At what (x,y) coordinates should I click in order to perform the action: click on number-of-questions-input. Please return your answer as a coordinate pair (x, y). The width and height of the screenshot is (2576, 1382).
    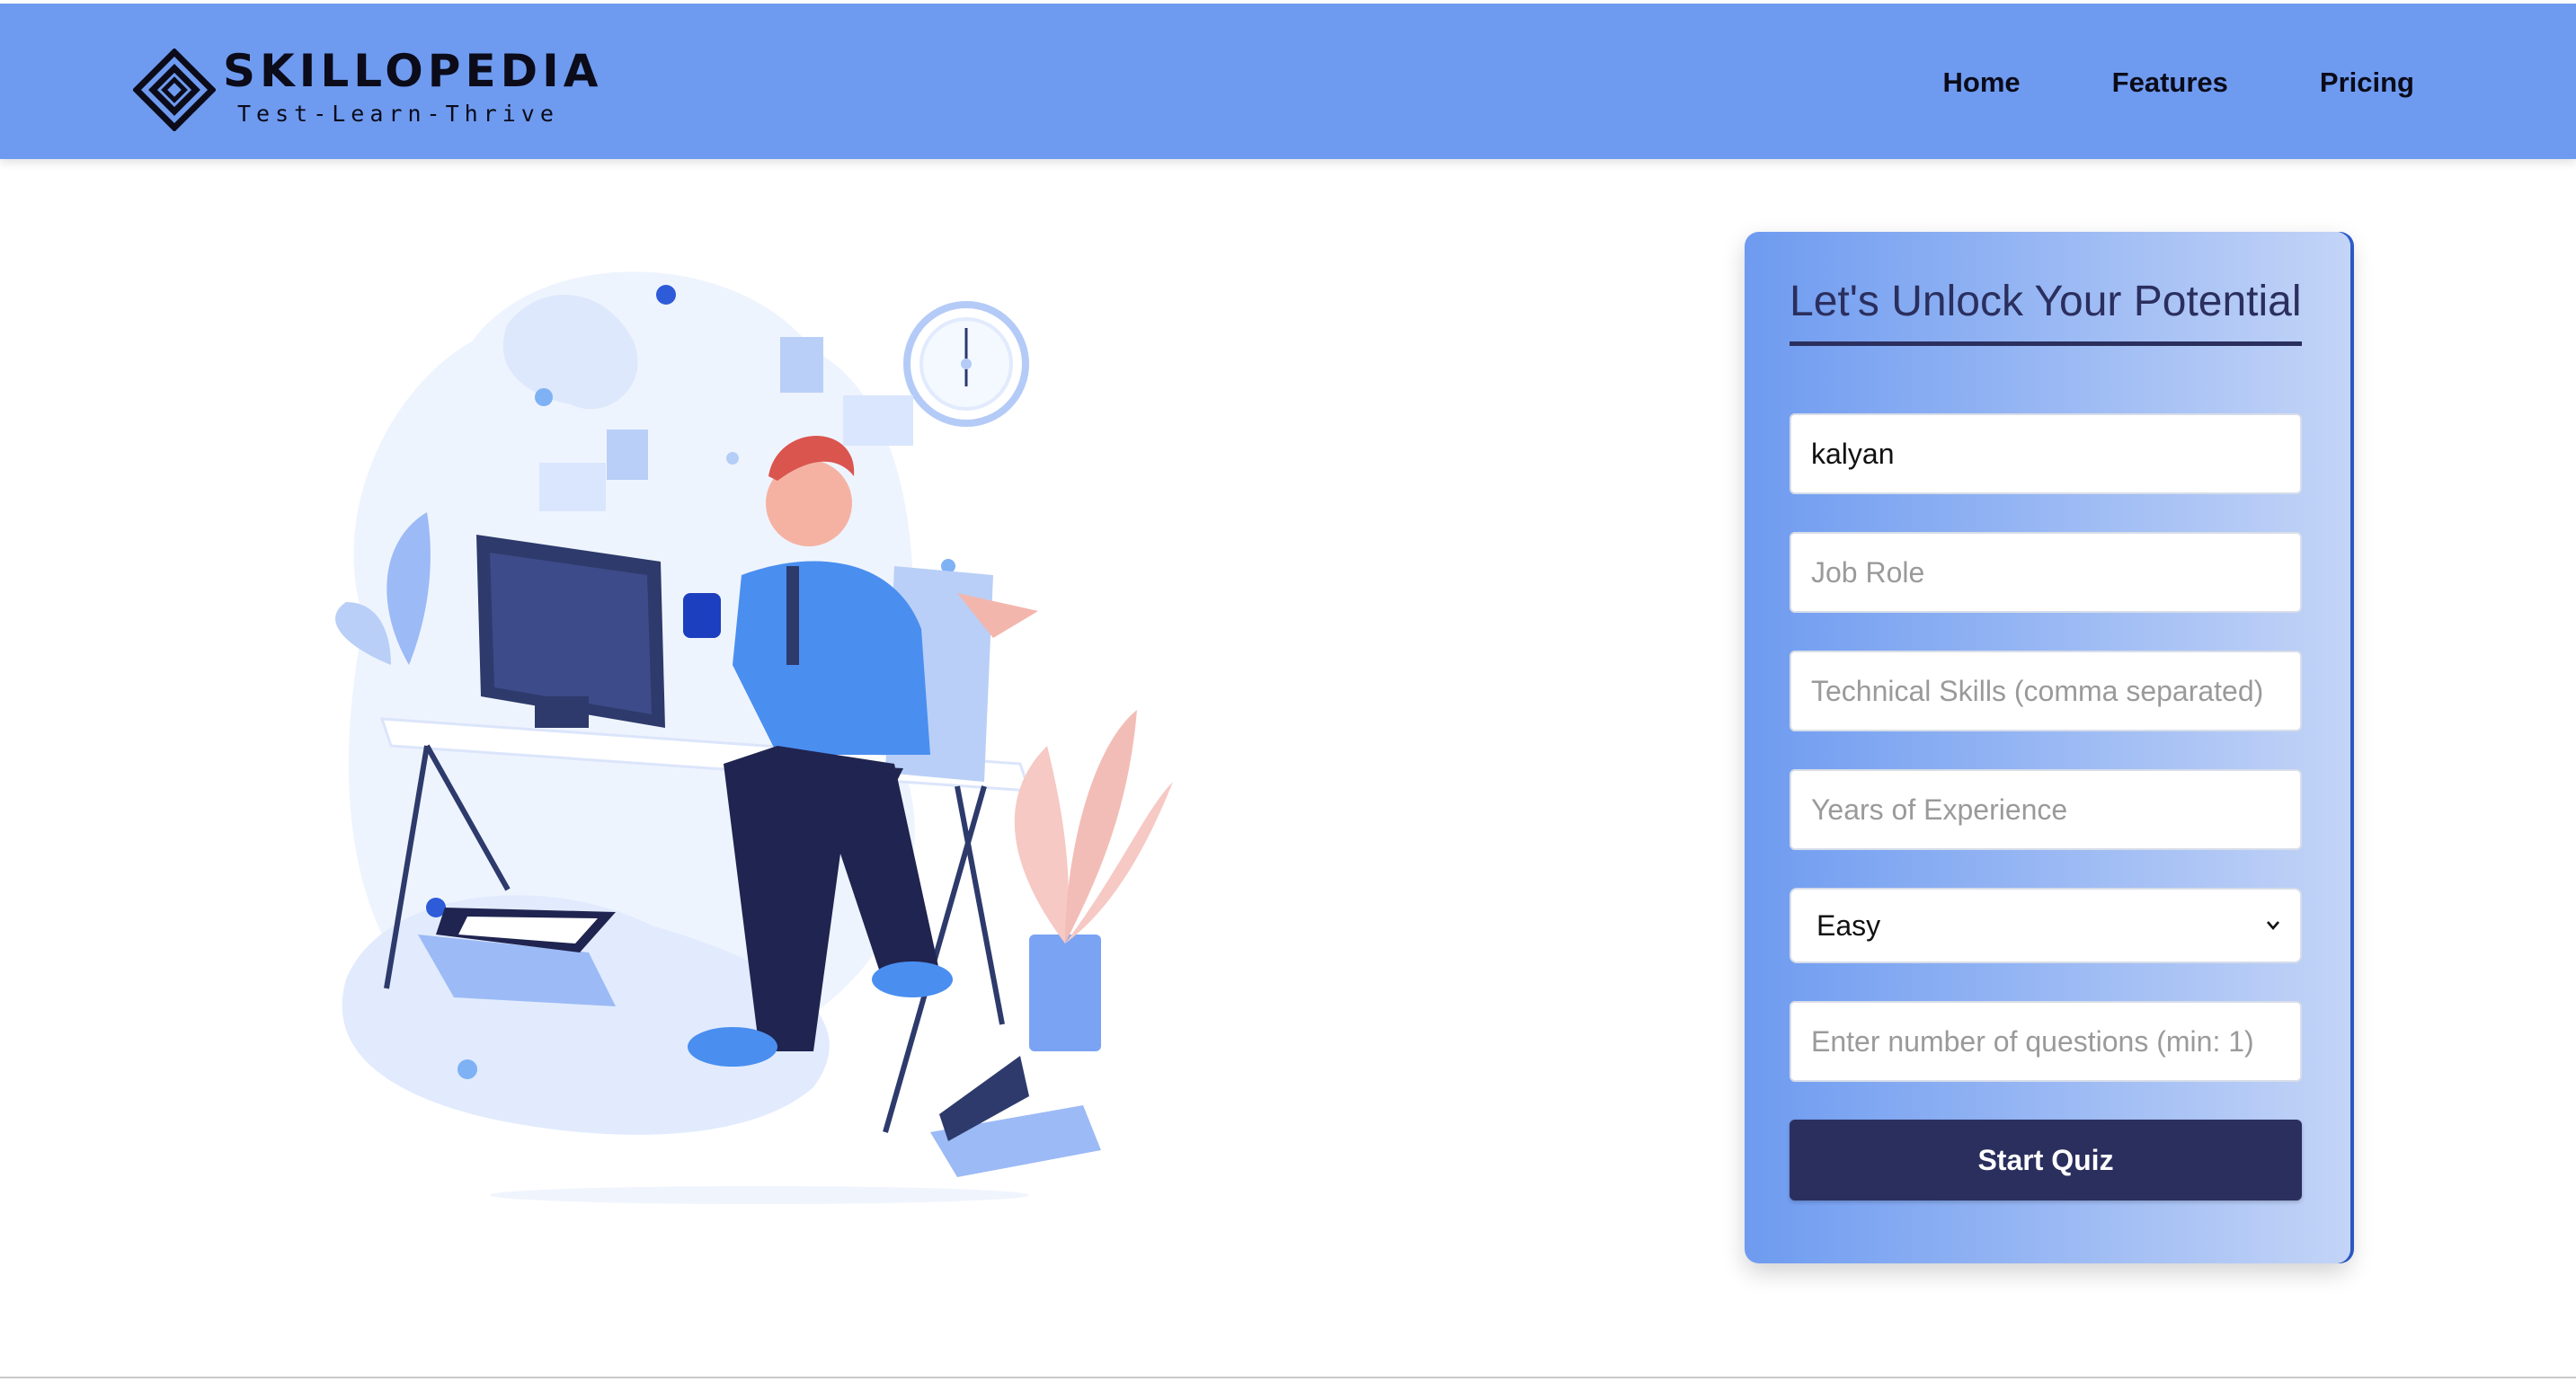
    Looking at the image, I should click on (2046, 1041).